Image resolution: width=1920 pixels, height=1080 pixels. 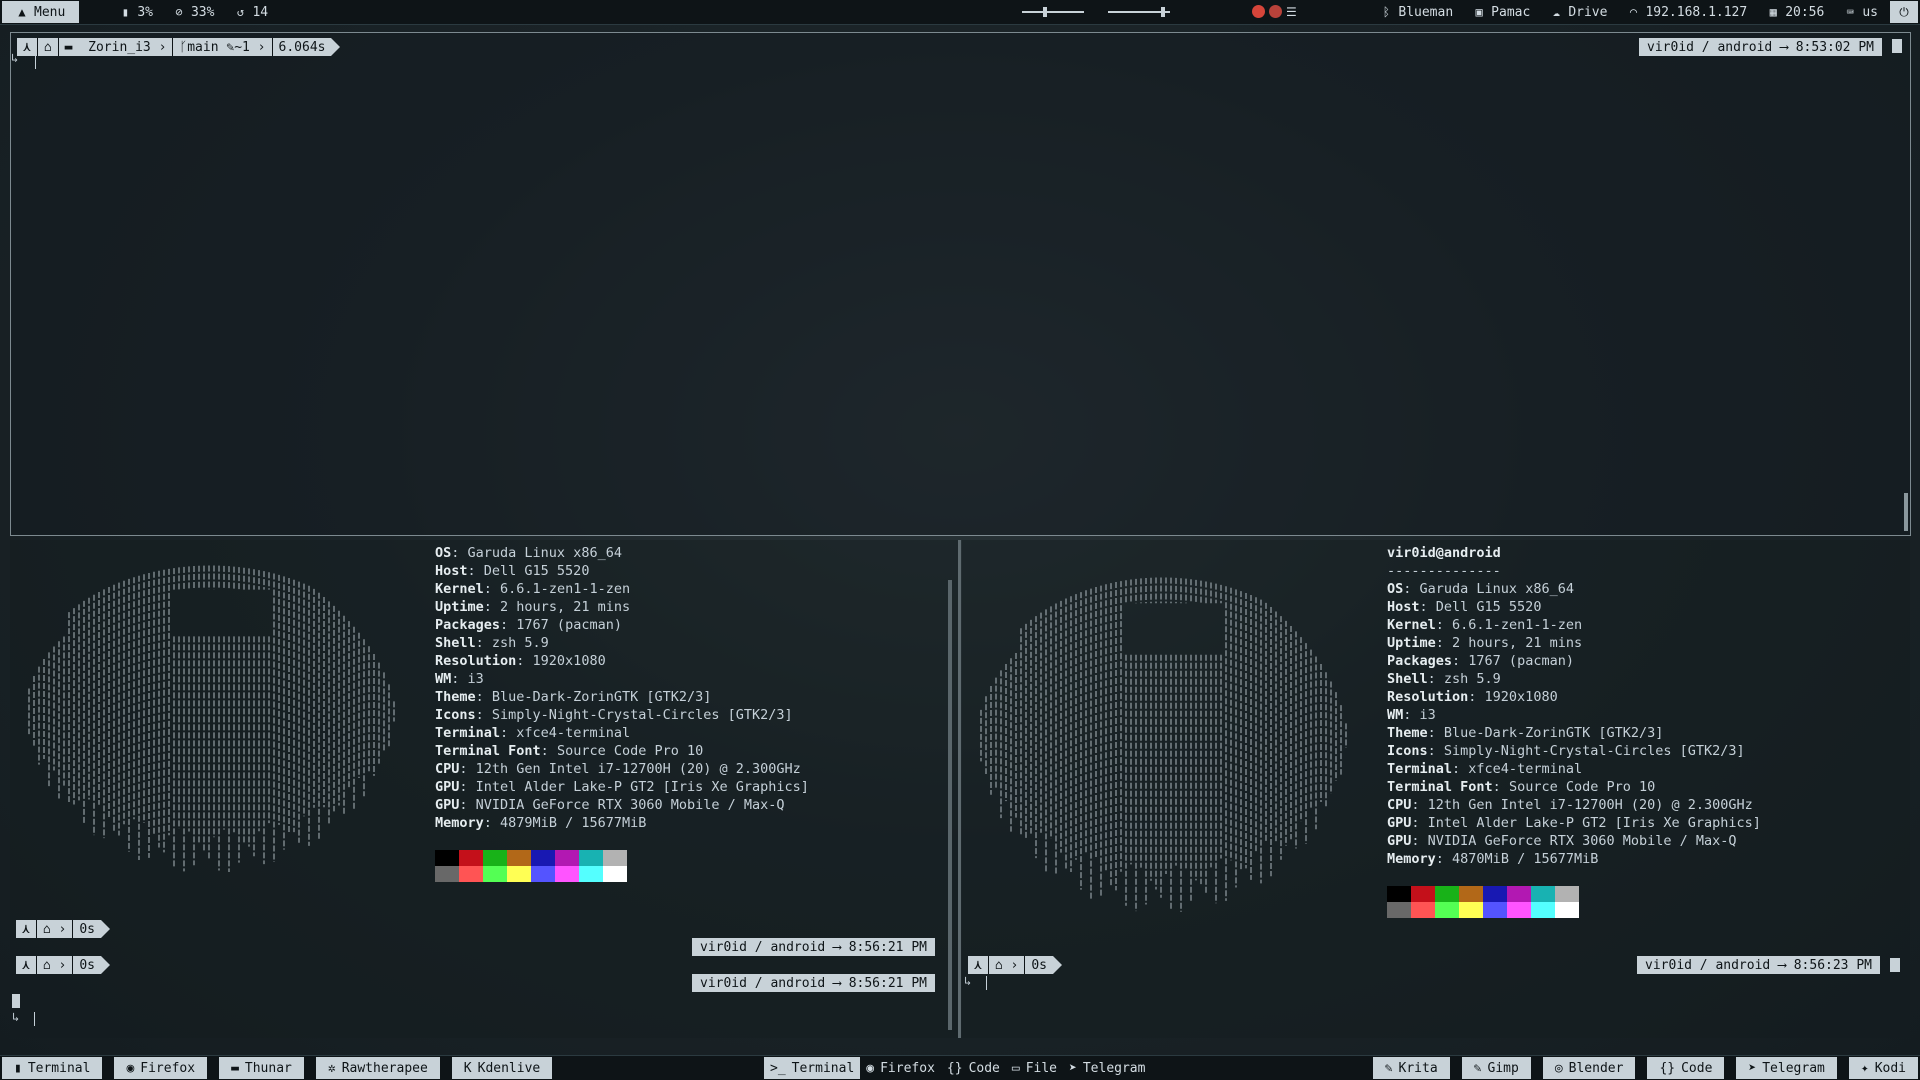 I want to click on brightness-slider-knob, so click(x=1162, y=12).